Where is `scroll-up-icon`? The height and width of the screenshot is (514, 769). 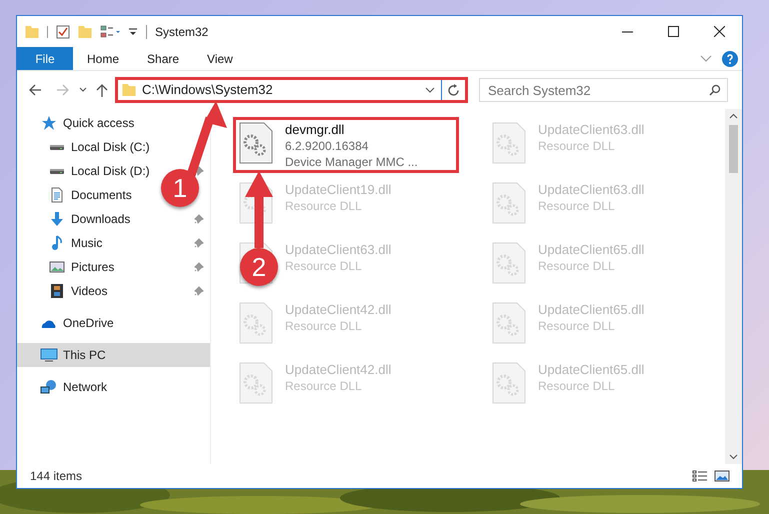 scroll-up-icon is located at coordinates (733, 116).